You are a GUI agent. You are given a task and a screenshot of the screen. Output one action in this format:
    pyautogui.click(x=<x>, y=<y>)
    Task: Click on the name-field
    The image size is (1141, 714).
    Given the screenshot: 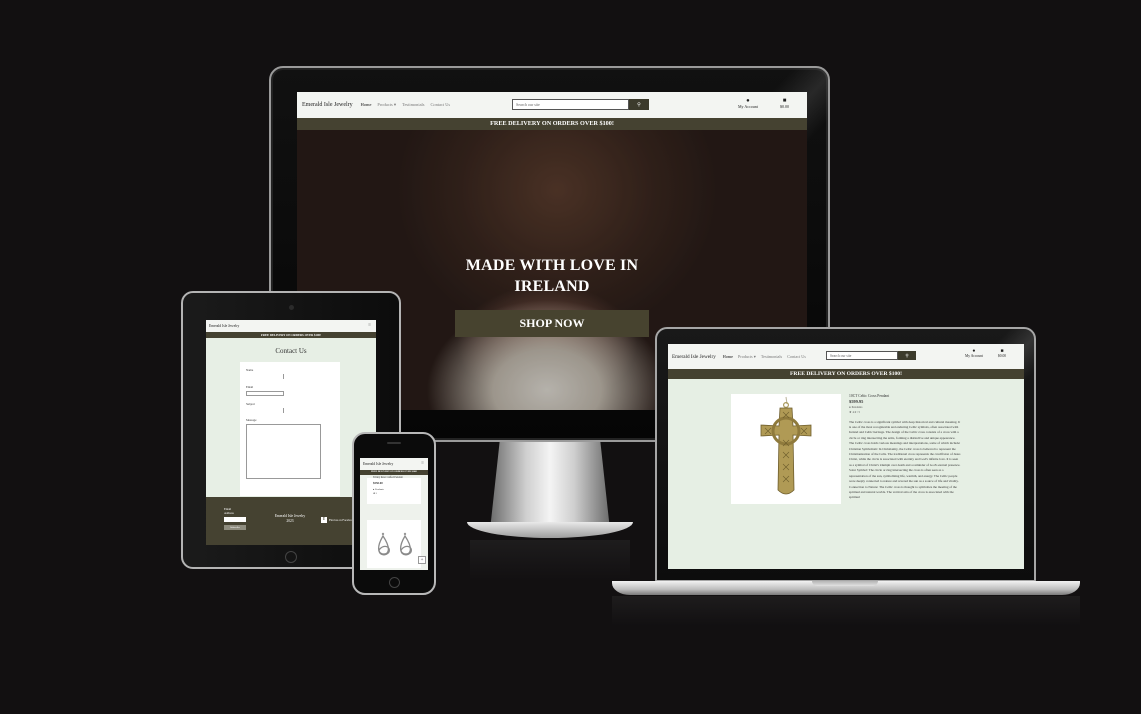 What is the action you would take?
    pyautogui.click(x=265, y=376)
    